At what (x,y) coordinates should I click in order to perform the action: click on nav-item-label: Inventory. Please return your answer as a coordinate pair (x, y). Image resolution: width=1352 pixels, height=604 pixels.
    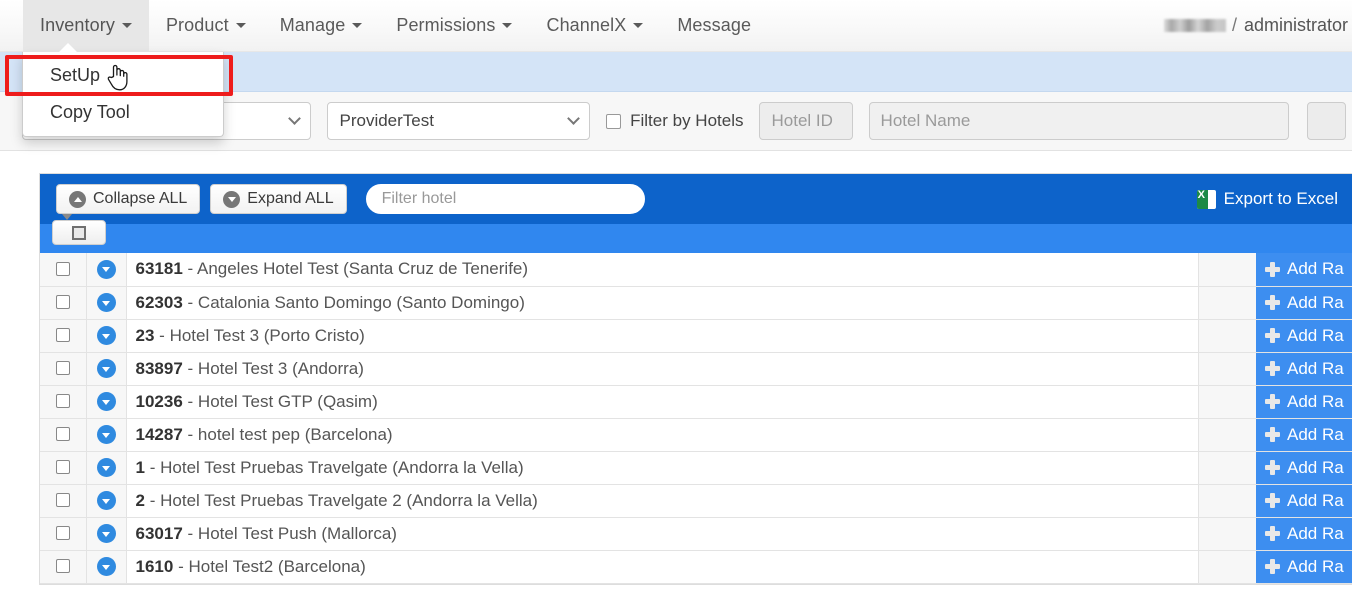
    Looking at the image, I should click on (77, 25).